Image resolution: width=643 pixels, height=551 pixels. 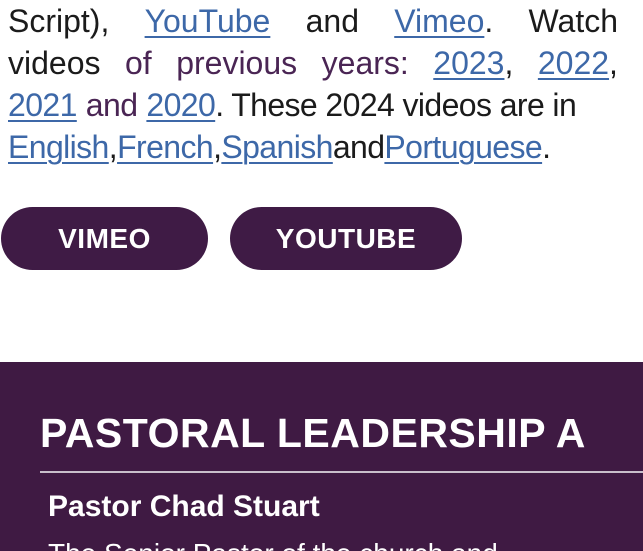 What do you see at coordinates (208, 21) in the screenshot?
I see `youtube-link: YouTube` at bounding box center [208, 21].